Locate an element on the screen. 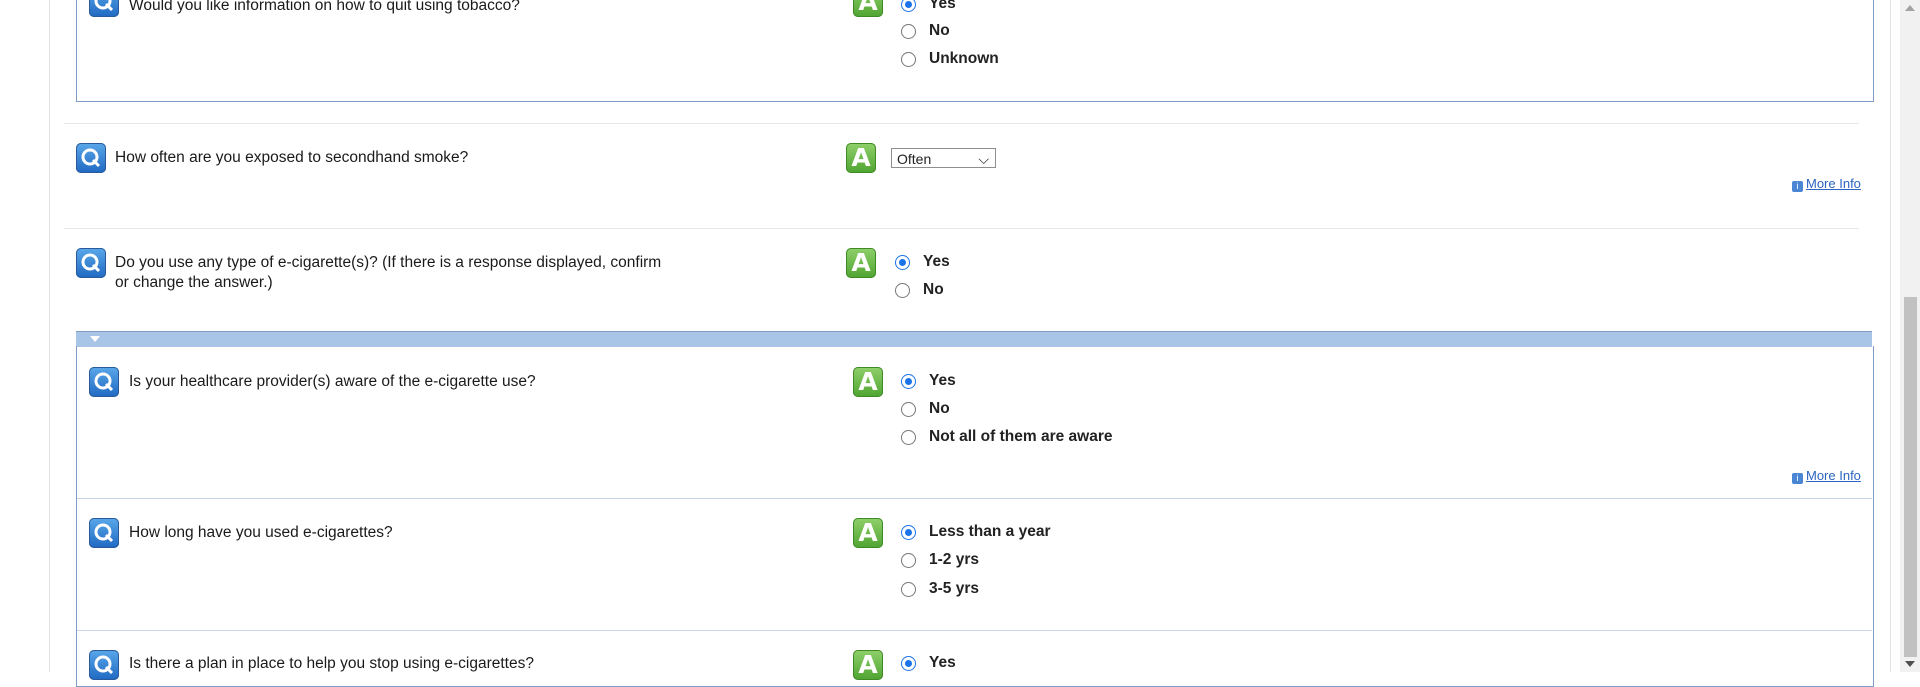  page-left-border is located at coordinates (49, 336).